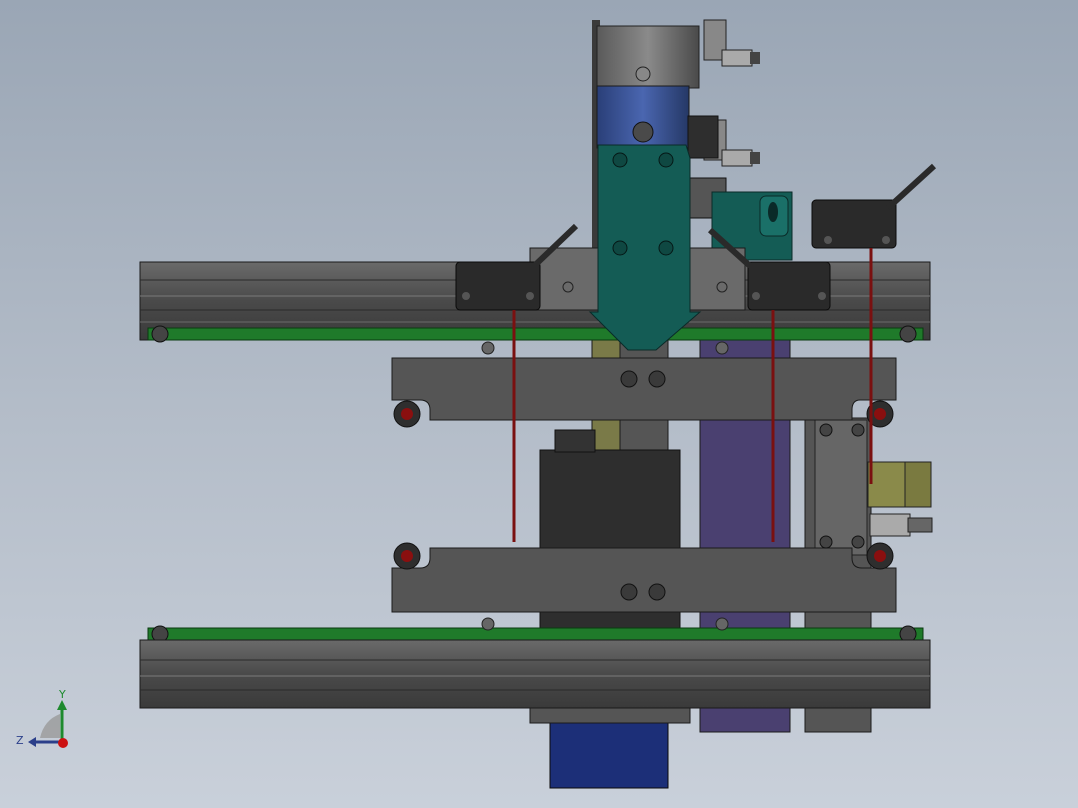 The image size is (1078, 808). What do you see at coordinates (20, 740) in the screenshot?
I see `z-axis-label: Z` at bounding box center [20, 740].